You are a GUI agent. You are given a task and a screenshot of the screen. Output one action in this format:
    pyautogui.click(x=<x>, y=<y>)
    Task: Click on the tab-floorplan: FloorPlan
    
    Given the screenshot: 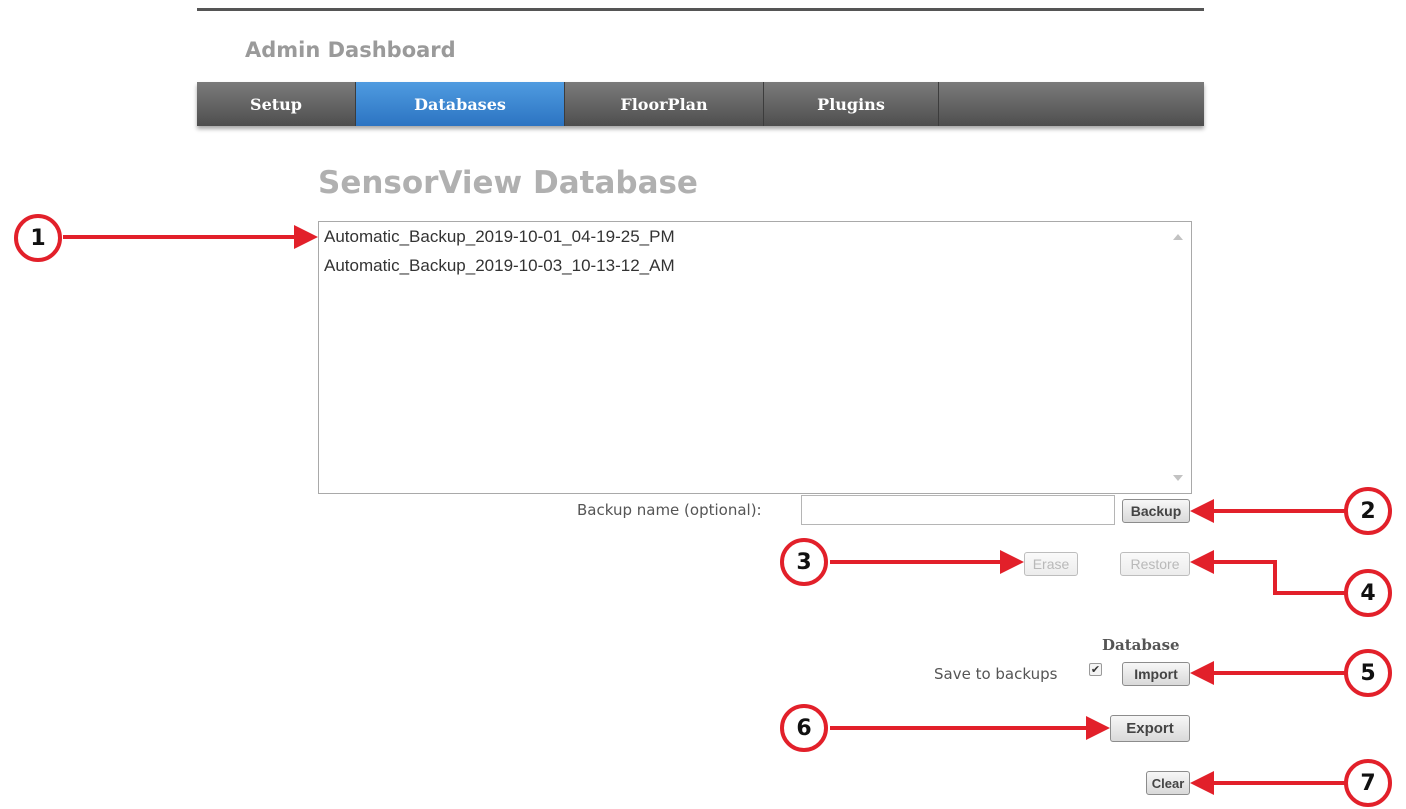 What is the action you would take?
    pyautogui.click(x=664, y=104)
    